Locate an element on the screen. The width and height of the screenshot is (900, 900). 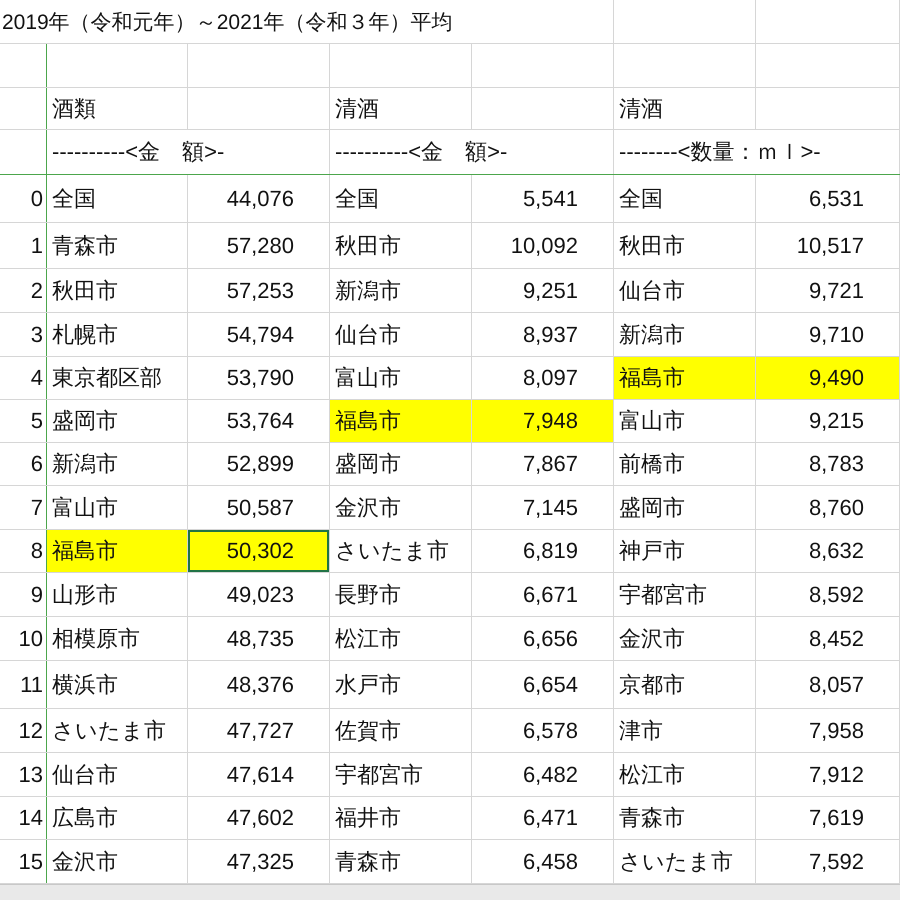
amount-cell: 7,958 is located at coordinates (828, 730).